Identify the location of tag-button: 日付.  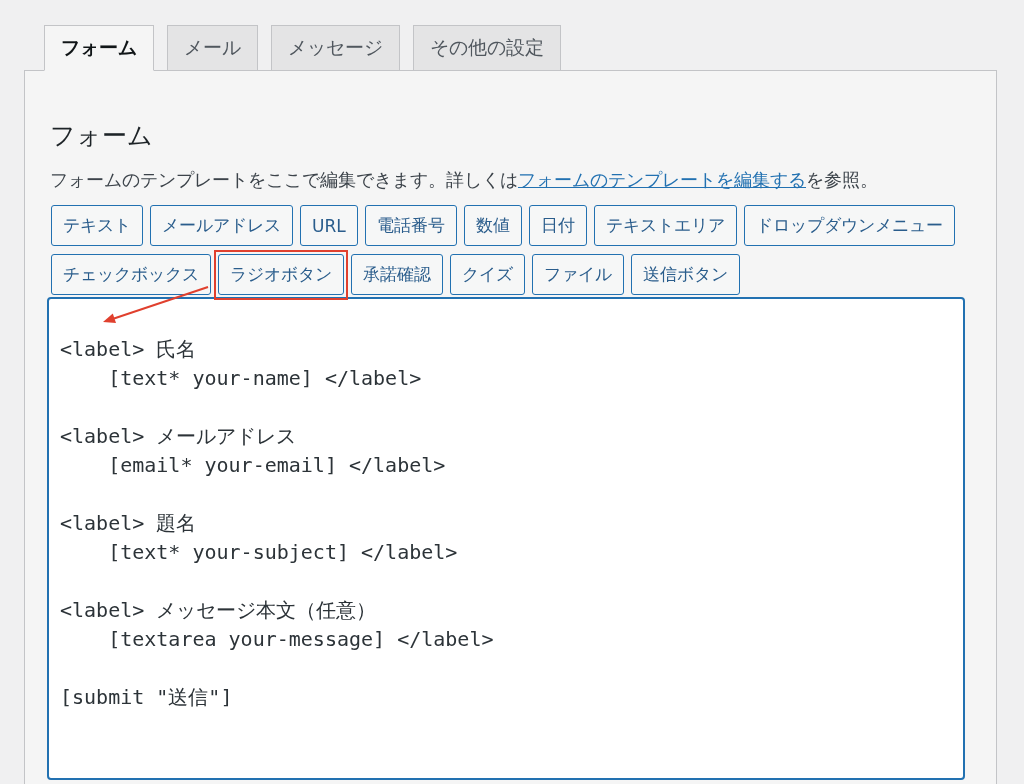
(557, 225).